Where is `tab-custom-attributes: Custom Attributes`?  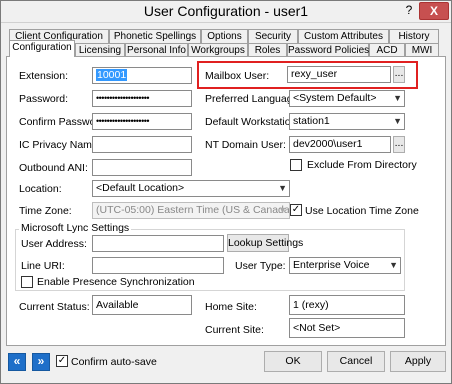 tab-custom-attributes: Custom Attributes is located at coordinates (343, 36).